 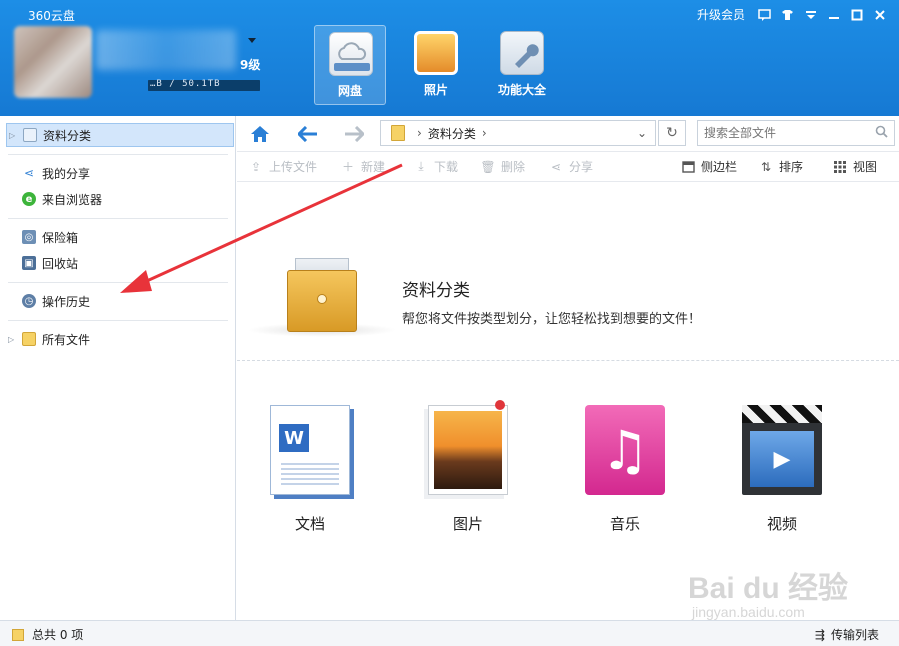 I want to click on new-button: ＋ 新建, so click(x=363, y=166).